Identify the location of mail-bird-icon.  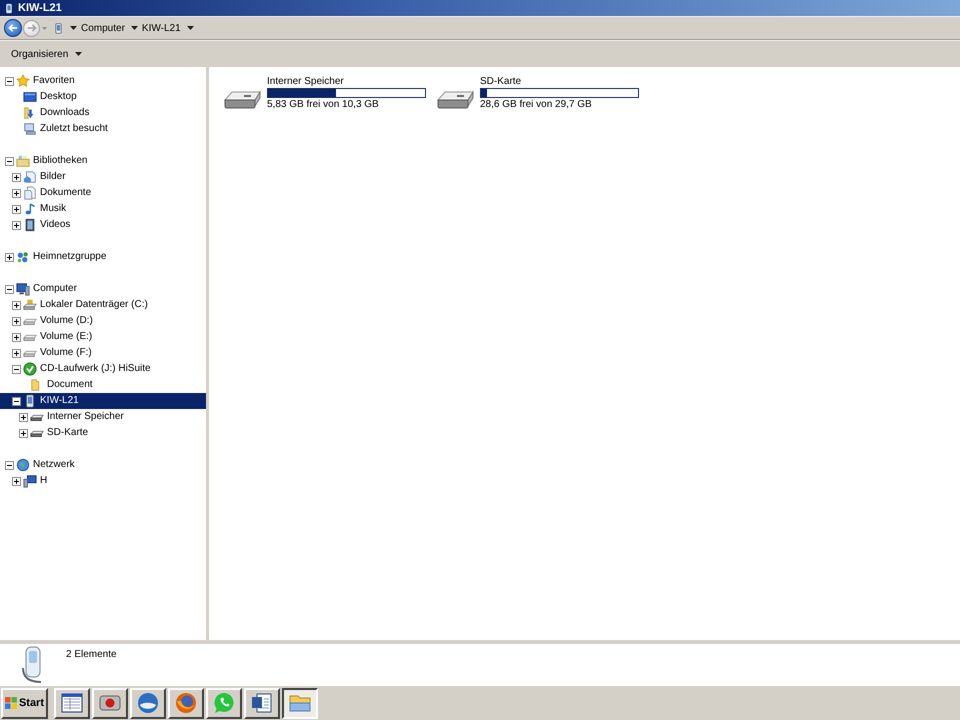
(148, 703).